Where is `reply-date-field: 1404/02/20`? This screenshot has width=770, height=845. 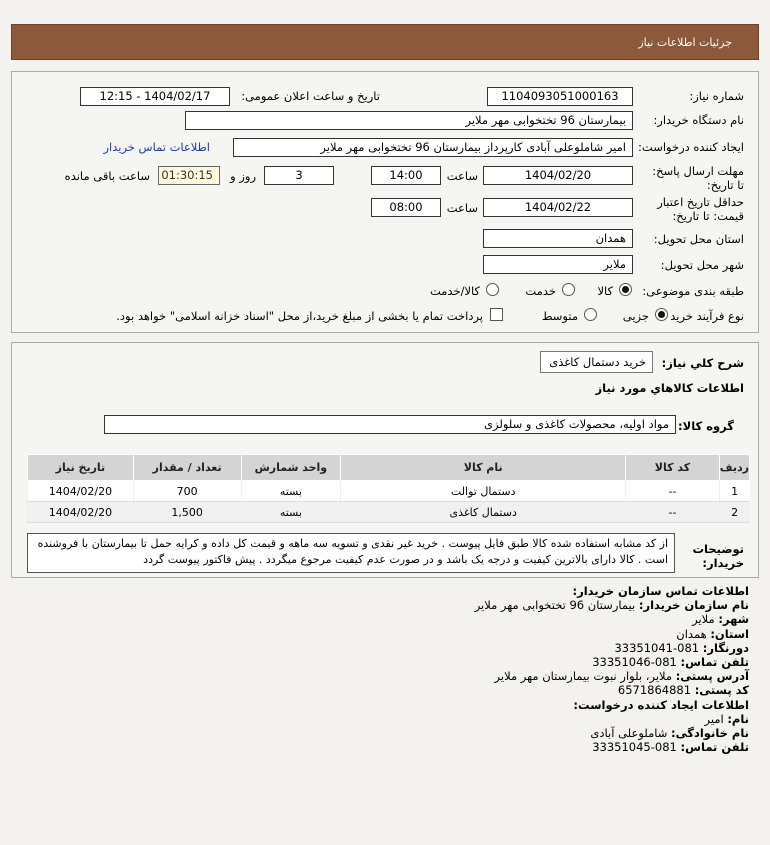
reply-date-field: 1404/02/20 is located at coordinates (558, 175).